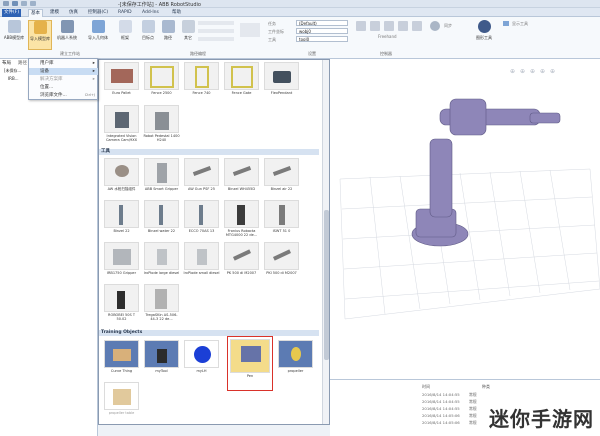  Describe the element at coordinates (121, 178) in the screenshot. I see `gallery-tool-item: AW 水枪扫描组件` at that location.